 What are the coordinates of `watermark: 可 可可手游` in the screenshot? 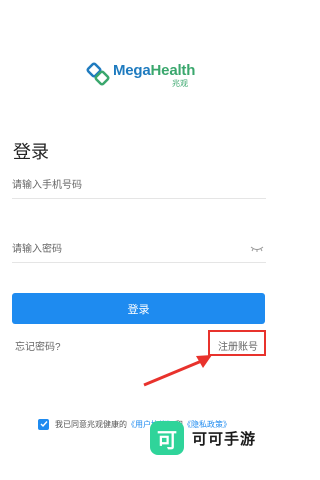 It's located at (210, 439).